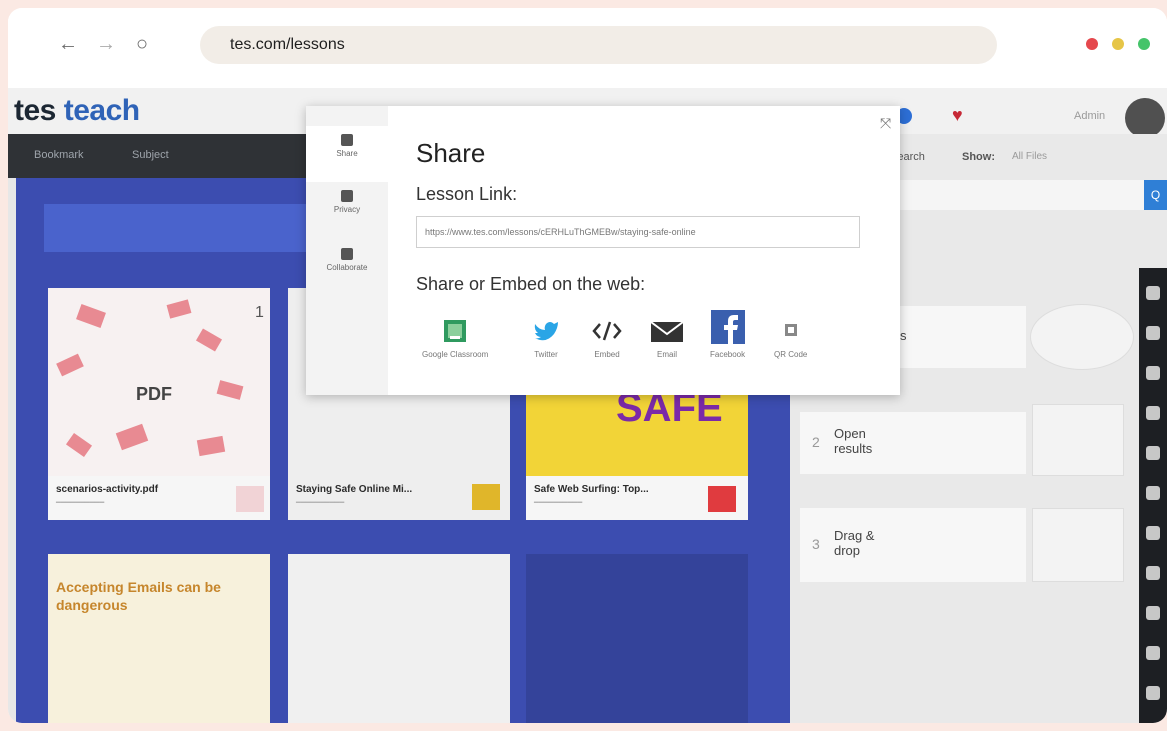 Image resolution: width=1167 pixels, height=731 pixels. Describe the element at coordinates (546, 354) in the screenshot. I see `share-option-label: Twitter` at that location.